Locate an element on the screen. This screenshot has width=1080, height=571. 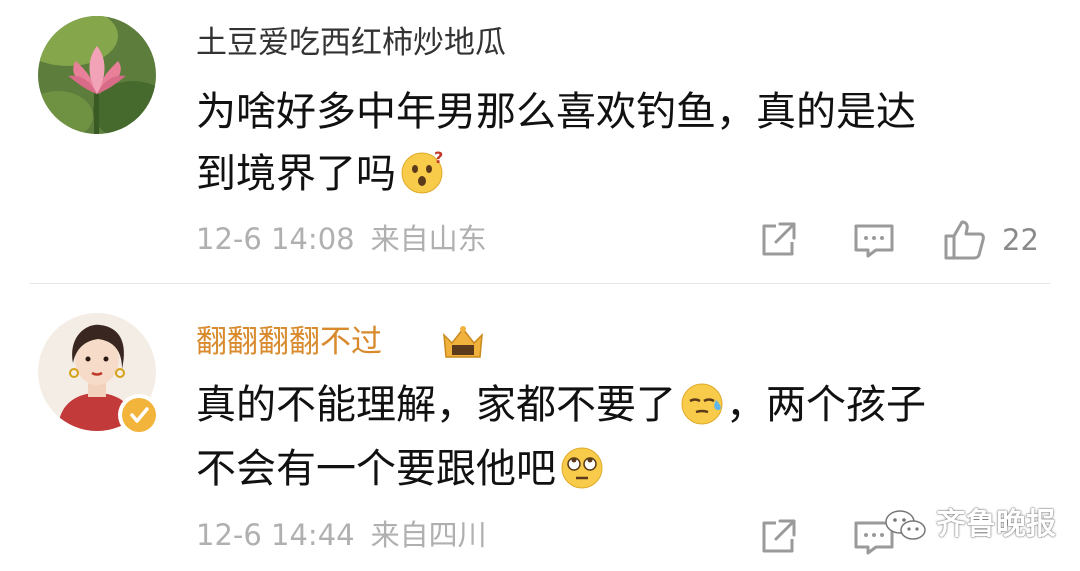
comment-meta: 12-6 14:08 来自山东 is located at coordinates (341, 239).